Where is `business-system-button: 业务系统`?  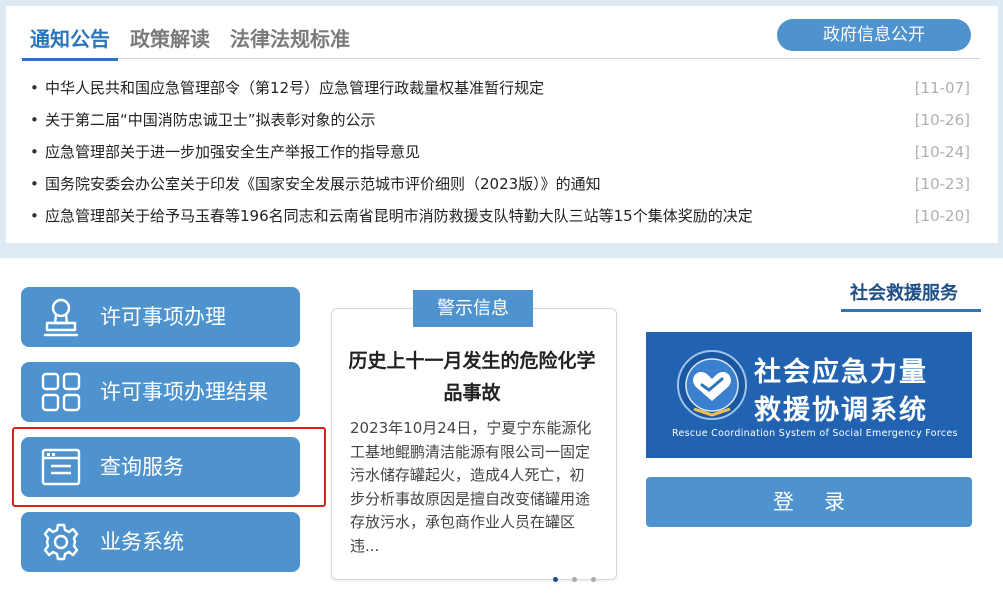 business-system-button: 业务系统 is located at coordinates (160, 542).